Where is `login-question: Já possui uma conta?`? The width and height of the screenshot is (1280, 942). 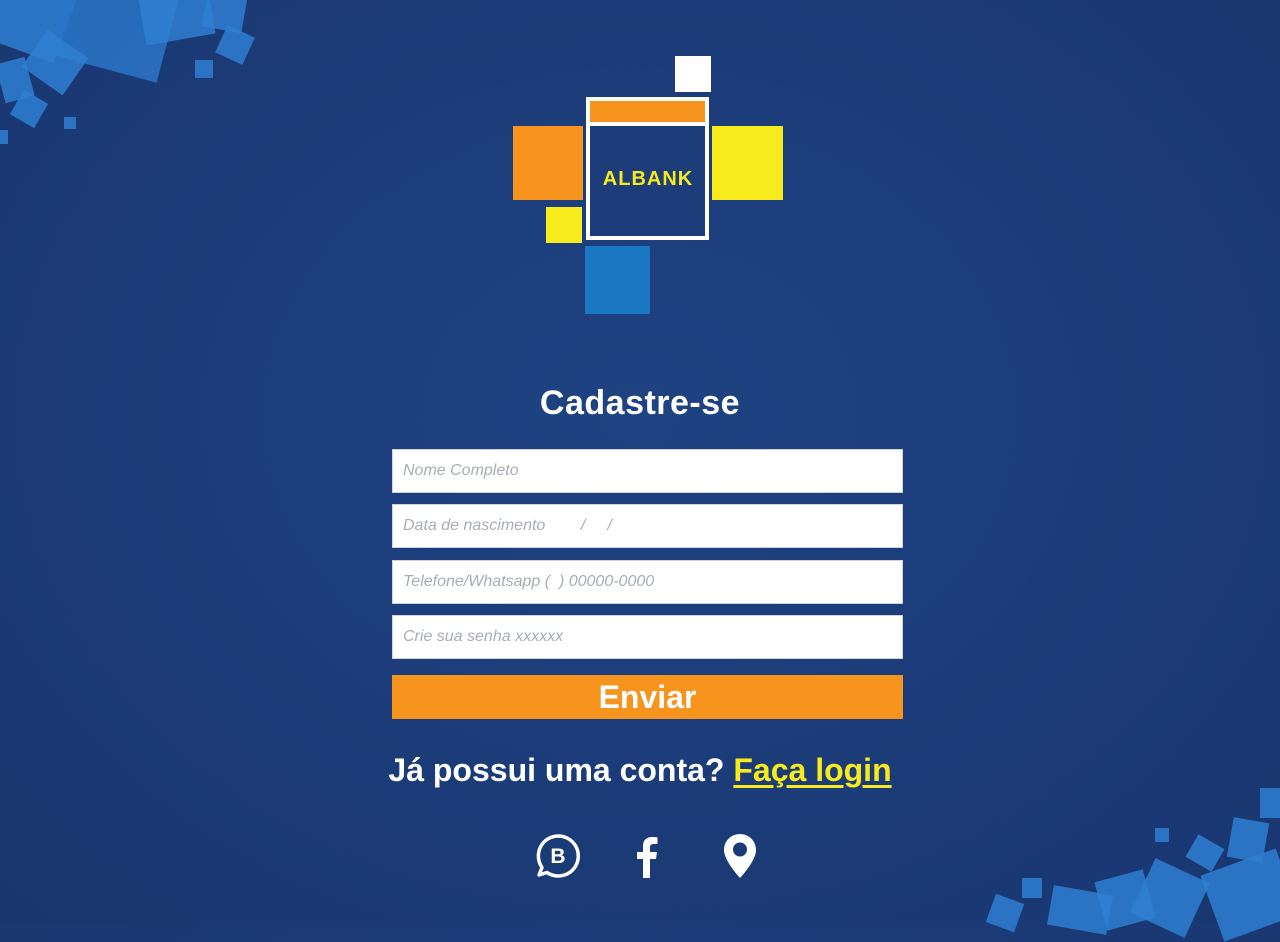 login-question: Já possui uma conta? is located at coordinates (556, 770).